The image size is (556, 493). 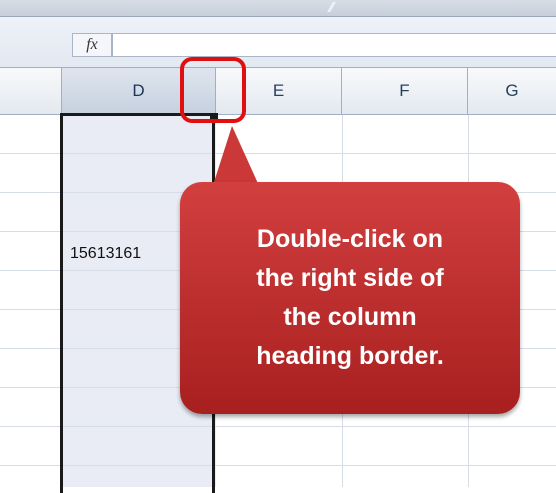 I want to click on callout-line-2: the right side of, so click(x=350, y=278).